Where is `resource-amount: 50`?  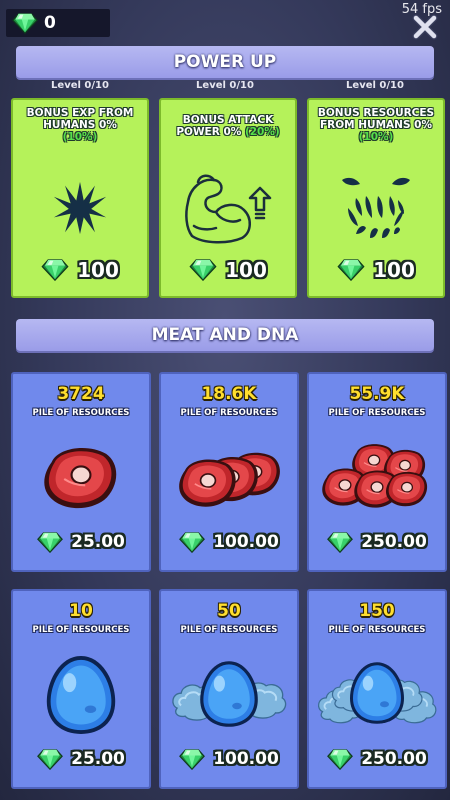
resource-amount: 50 is located at coordinates (229, 611).